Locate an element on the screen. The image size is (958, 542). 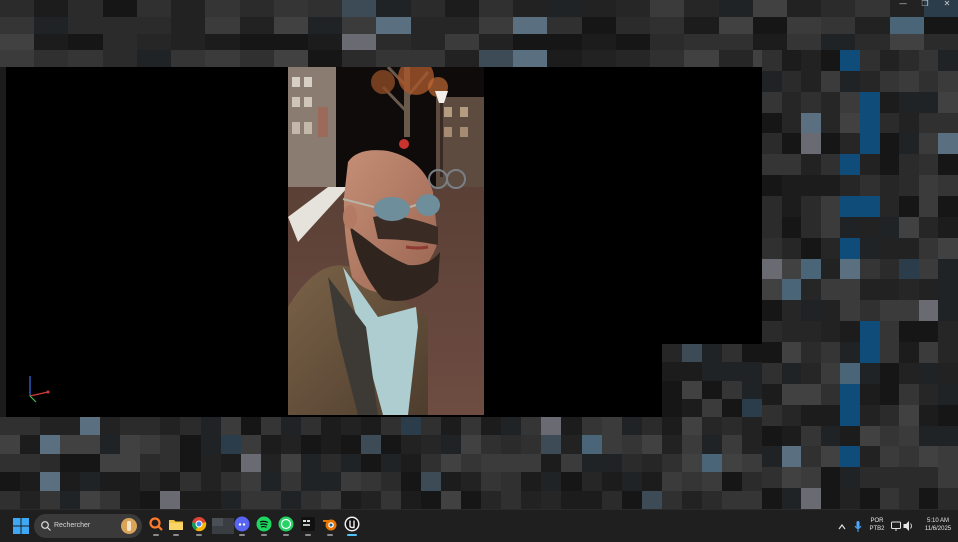
search-placeholder: Rechercher is located at coordinates (72, 525).